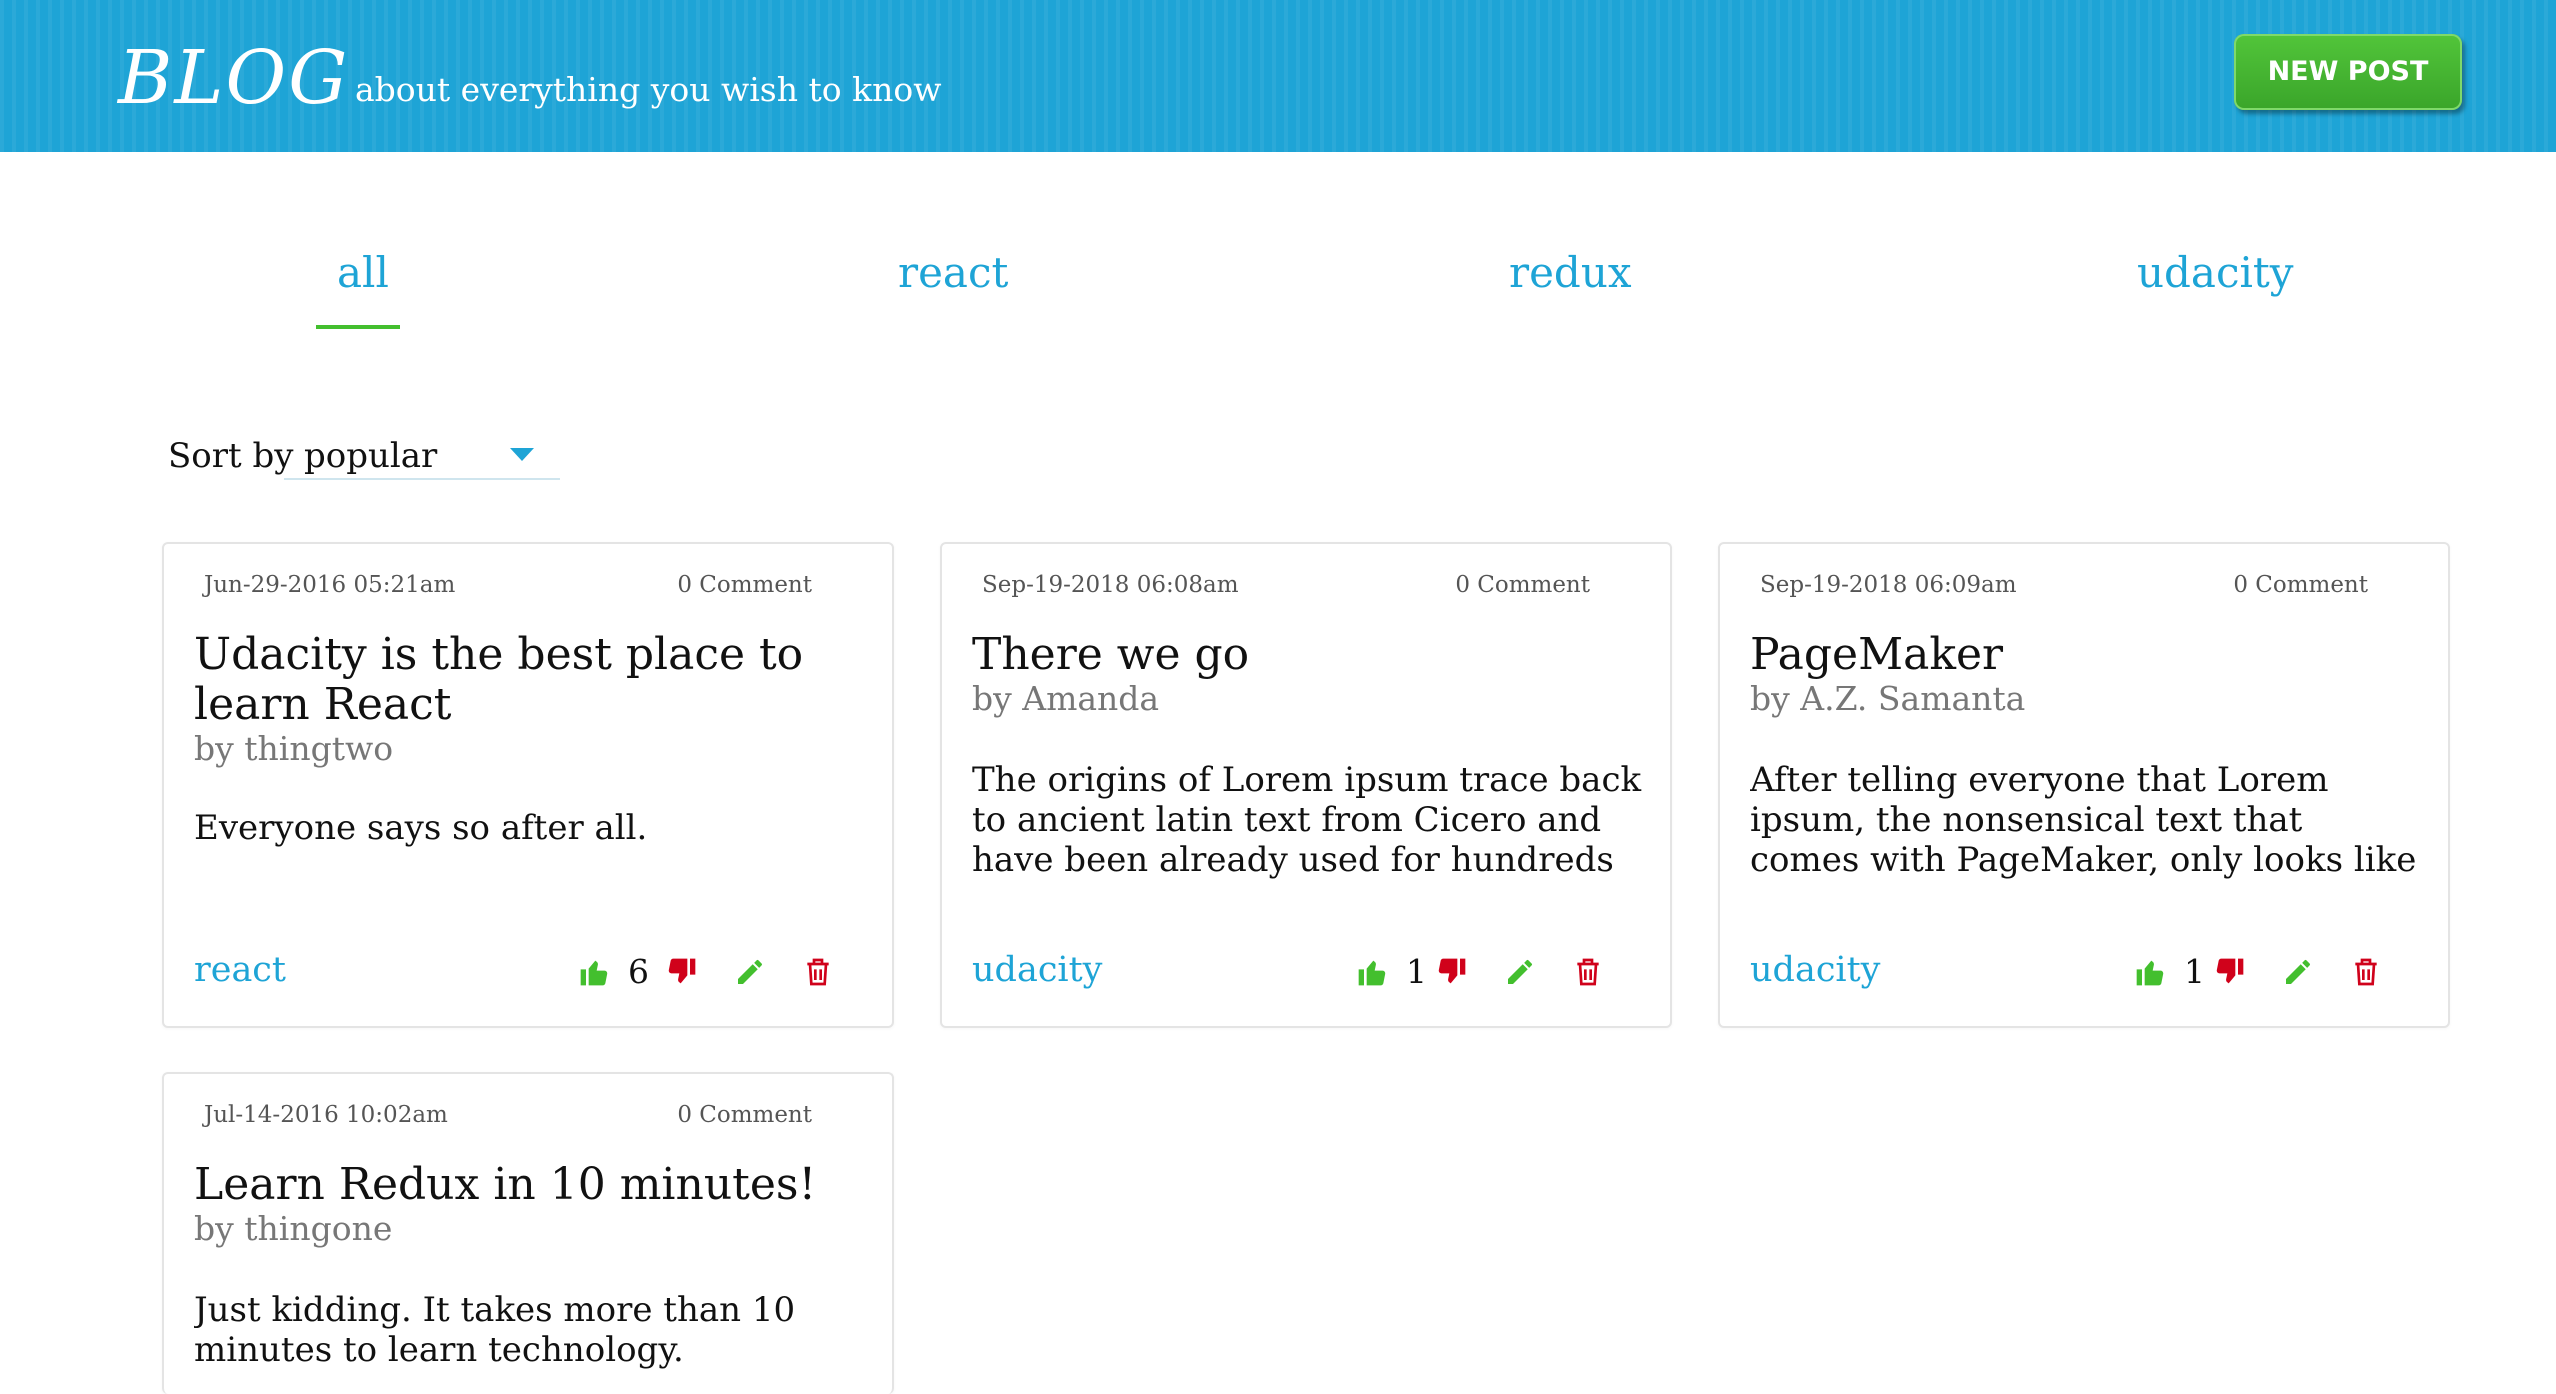 This screenshot has height=1394, width=2556. I want to click on post-title: Learn Redux in 10 minutes!, so click(524, 1185).